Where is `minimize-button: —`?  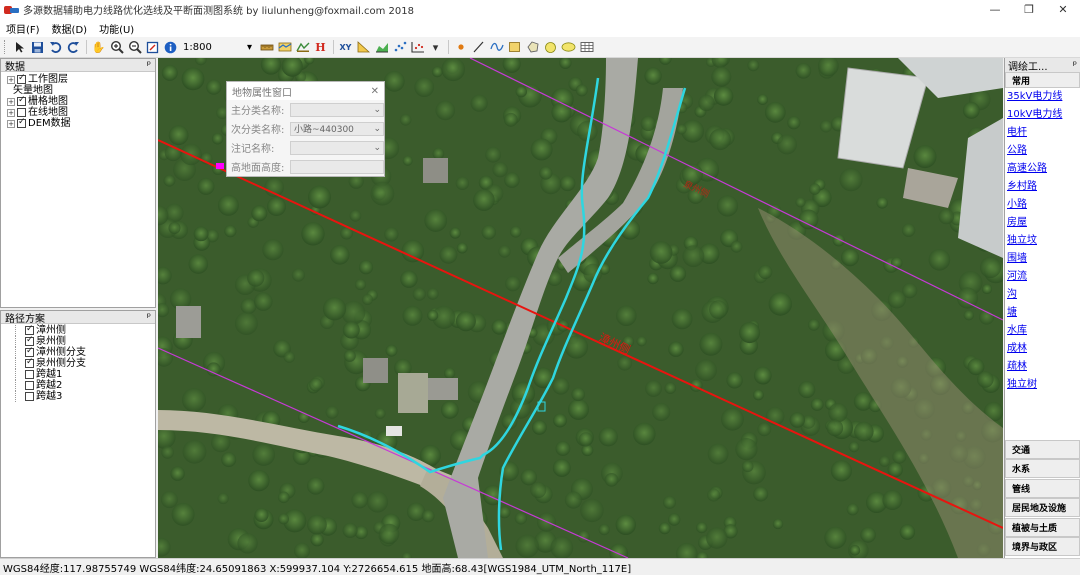 minimize-button: — is located at coordinates (995, 9).